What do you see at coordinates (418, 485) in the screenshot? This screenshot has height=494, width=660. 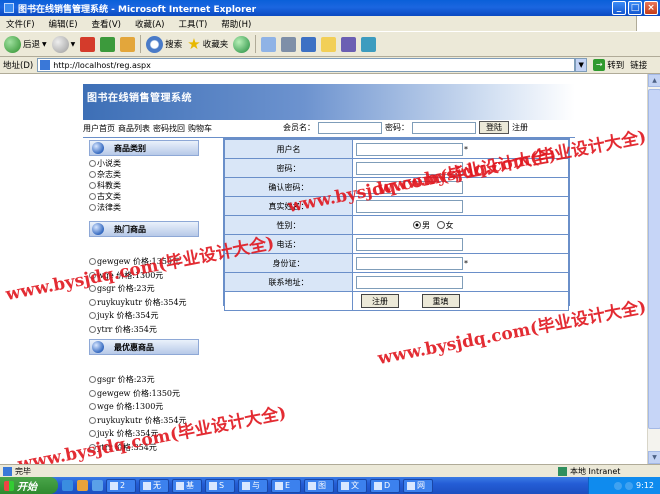 I see `task-button: 网` at bounding box center [418, 485].